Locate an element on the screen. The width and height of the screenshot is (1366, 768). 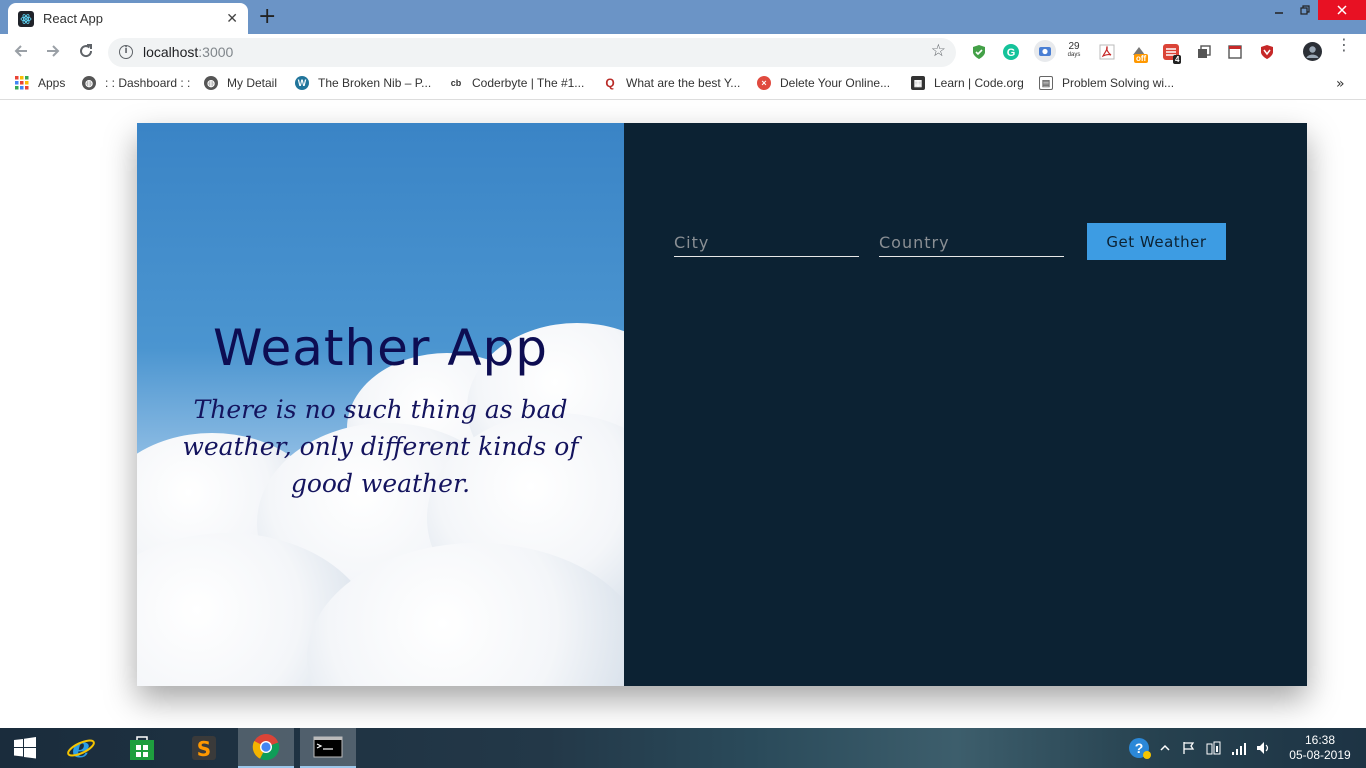
new-tab-button: + is located at coordinates (267, 17).